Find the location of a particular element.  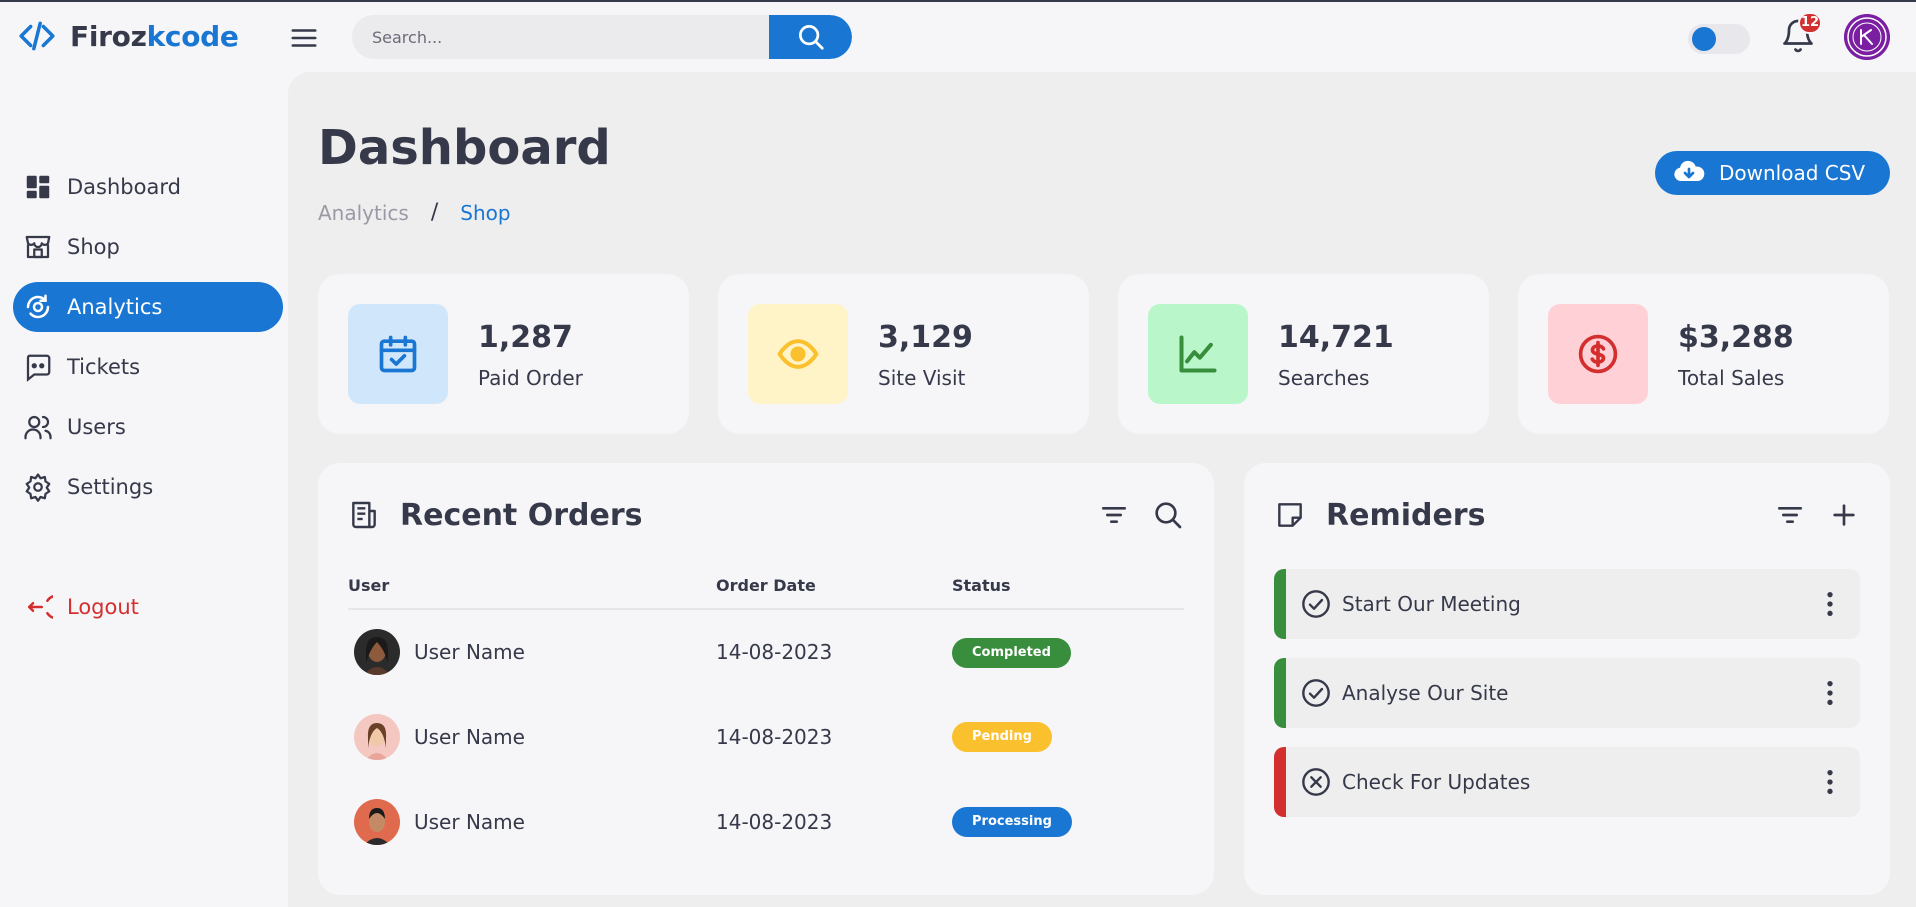

brand-name: Firozkcode is located at coordinates (154, 36).